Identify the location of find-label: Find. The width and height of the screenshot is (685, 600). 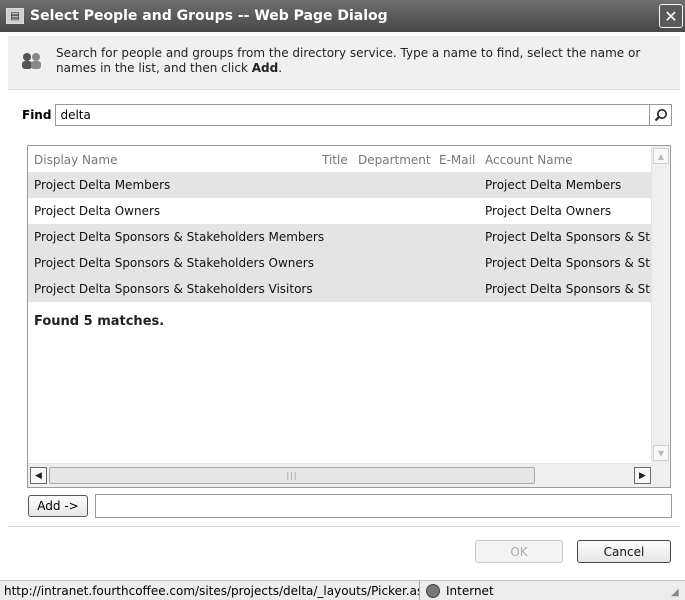
(37, 115).